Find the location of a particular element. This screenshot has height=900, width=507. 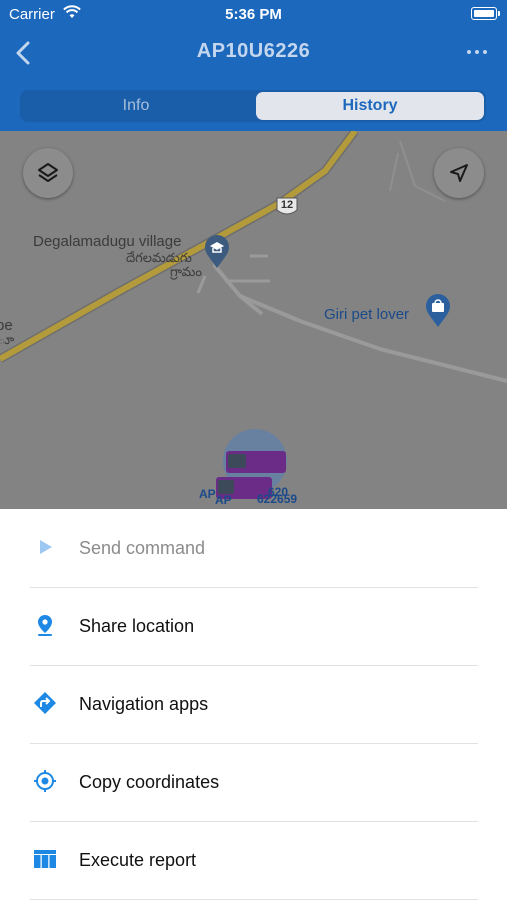

battery-icon is located at coordinates (485, 13).